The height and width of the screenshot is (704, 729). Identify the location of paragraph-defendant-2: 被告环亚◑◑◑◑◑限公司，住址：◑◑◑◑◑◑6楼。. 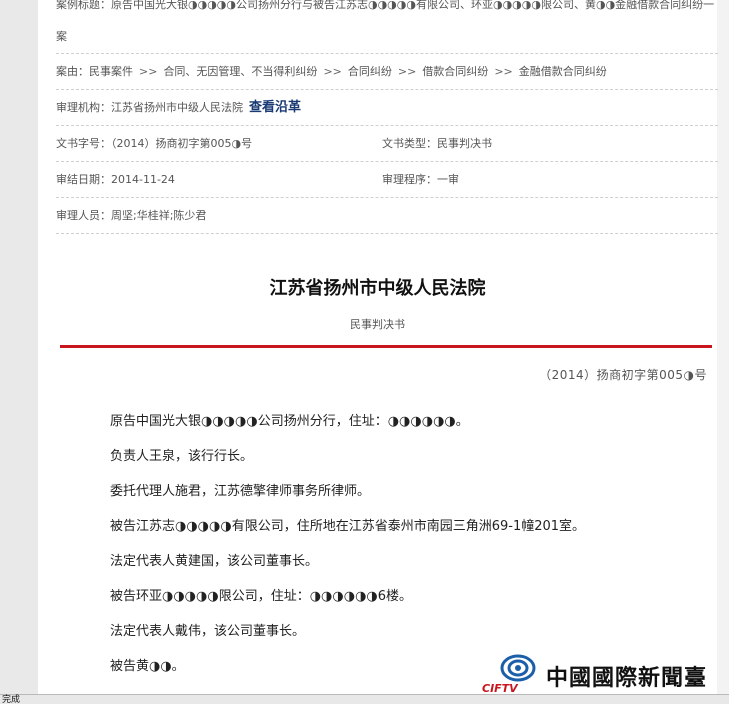
(261, 596).